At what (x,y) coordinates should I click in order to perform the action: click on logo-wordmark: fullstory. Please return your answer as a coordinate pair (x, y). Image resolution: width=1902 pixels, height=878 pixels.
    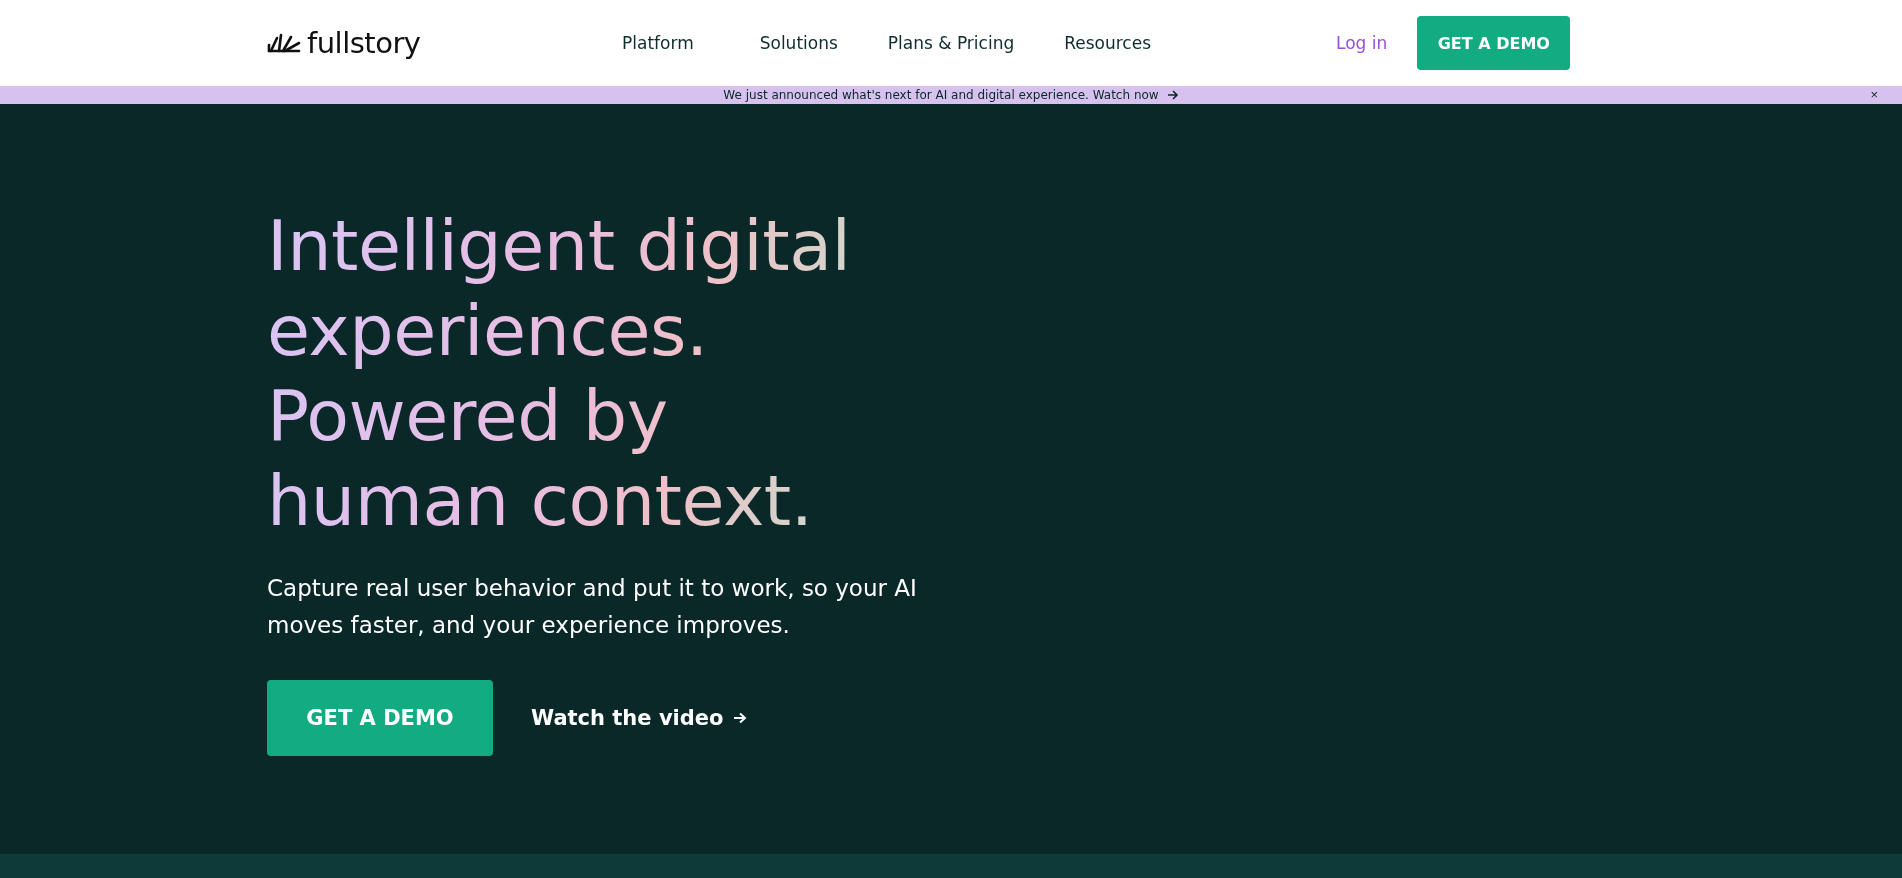
    Looking at the image, I should click on (364, 43).